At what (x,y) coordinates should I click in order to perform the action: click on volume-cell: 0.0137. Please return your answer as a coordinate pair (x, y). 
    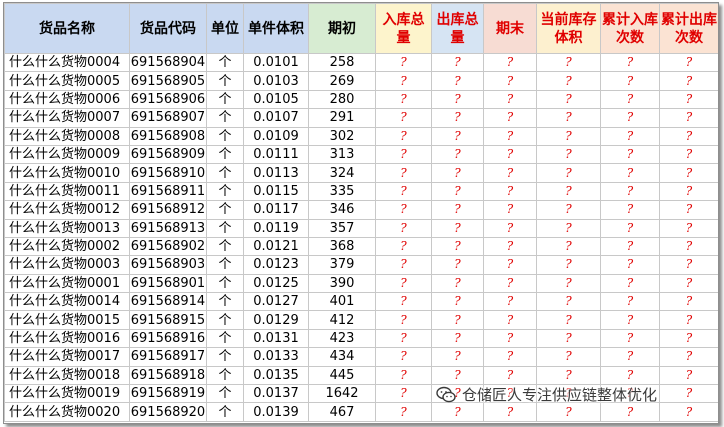
    Looking at the image, I should click on (276, 394).